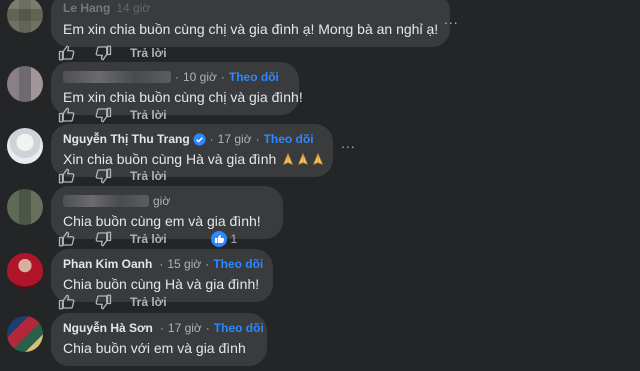  Describe the element at coordinates (234, 239) in the screenshot. I see `reaction-count: 1` at that location.